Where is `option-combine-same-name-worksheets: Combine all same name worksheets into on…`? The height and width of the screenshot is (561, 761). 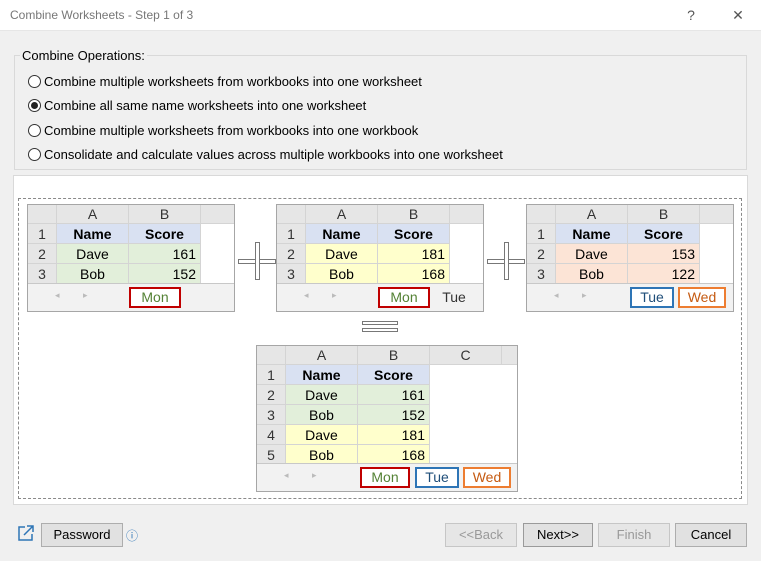
option-combine-same-name-worksheets: Combine all same name worksheets into on… is located at coordinates (197, 105).